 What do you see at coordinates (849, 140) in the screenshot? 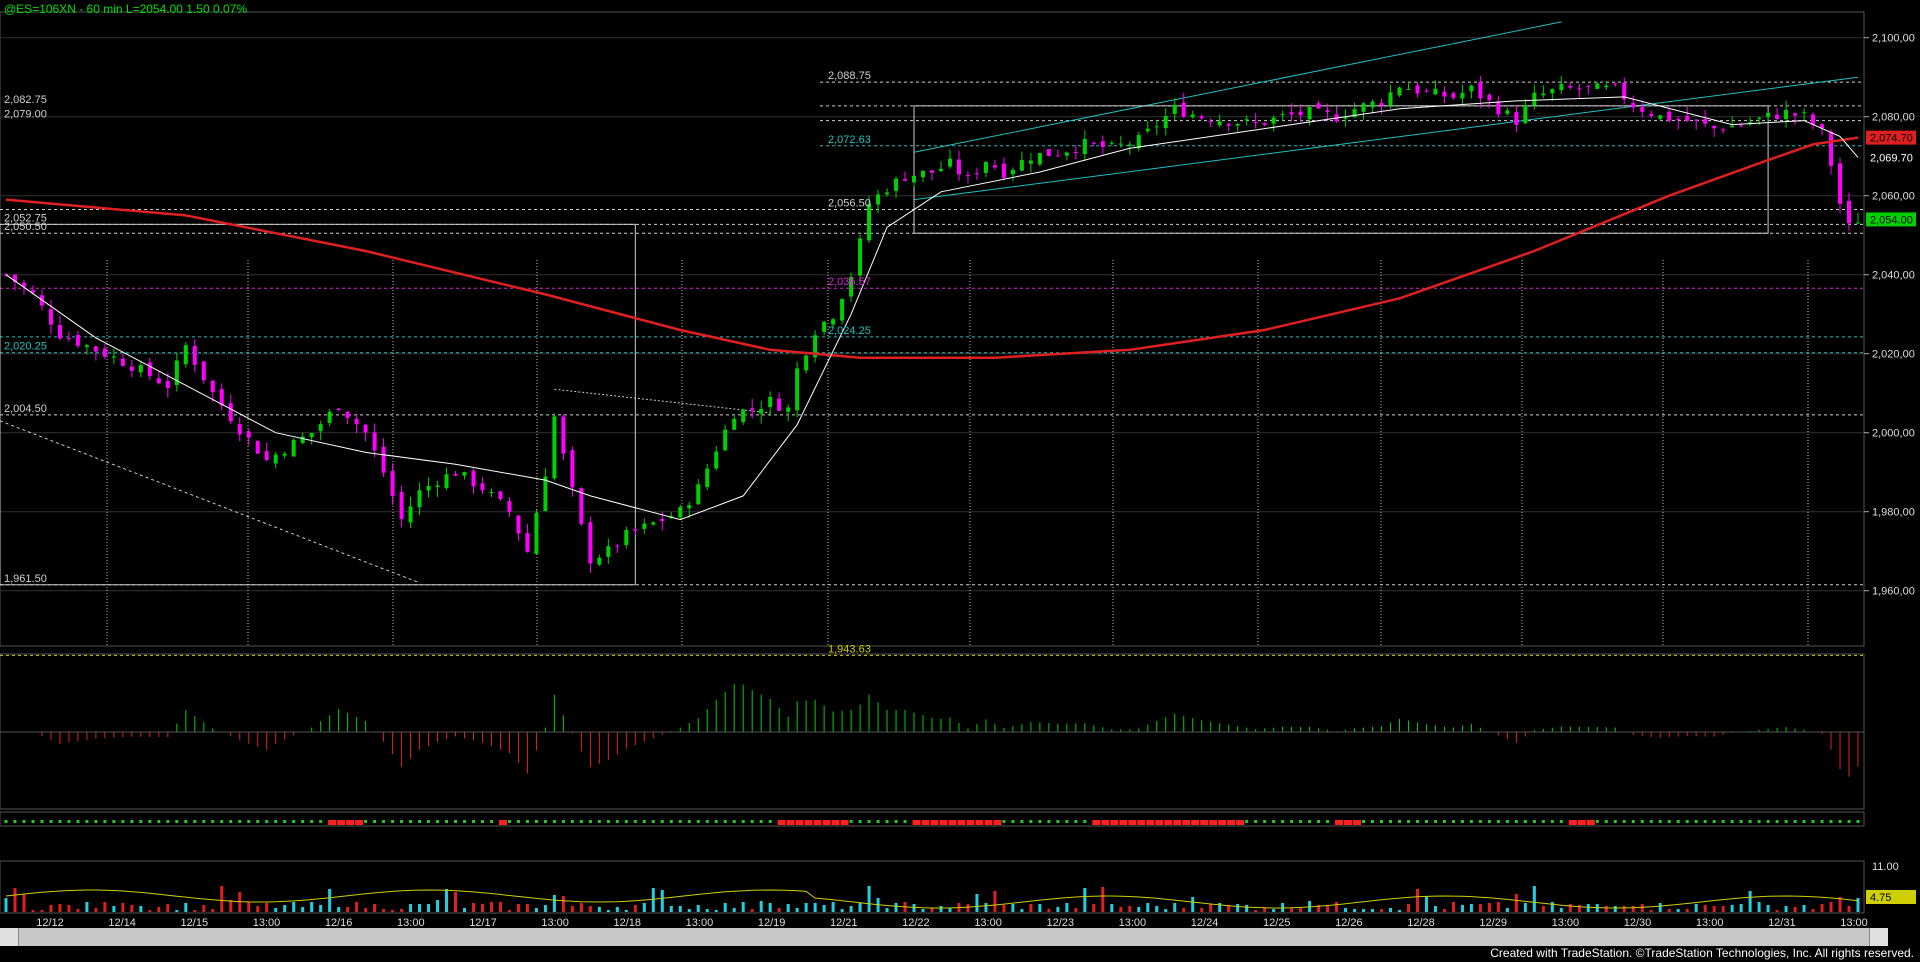
I see `level-label: 2,072.63` at bounding box center [849, 140].